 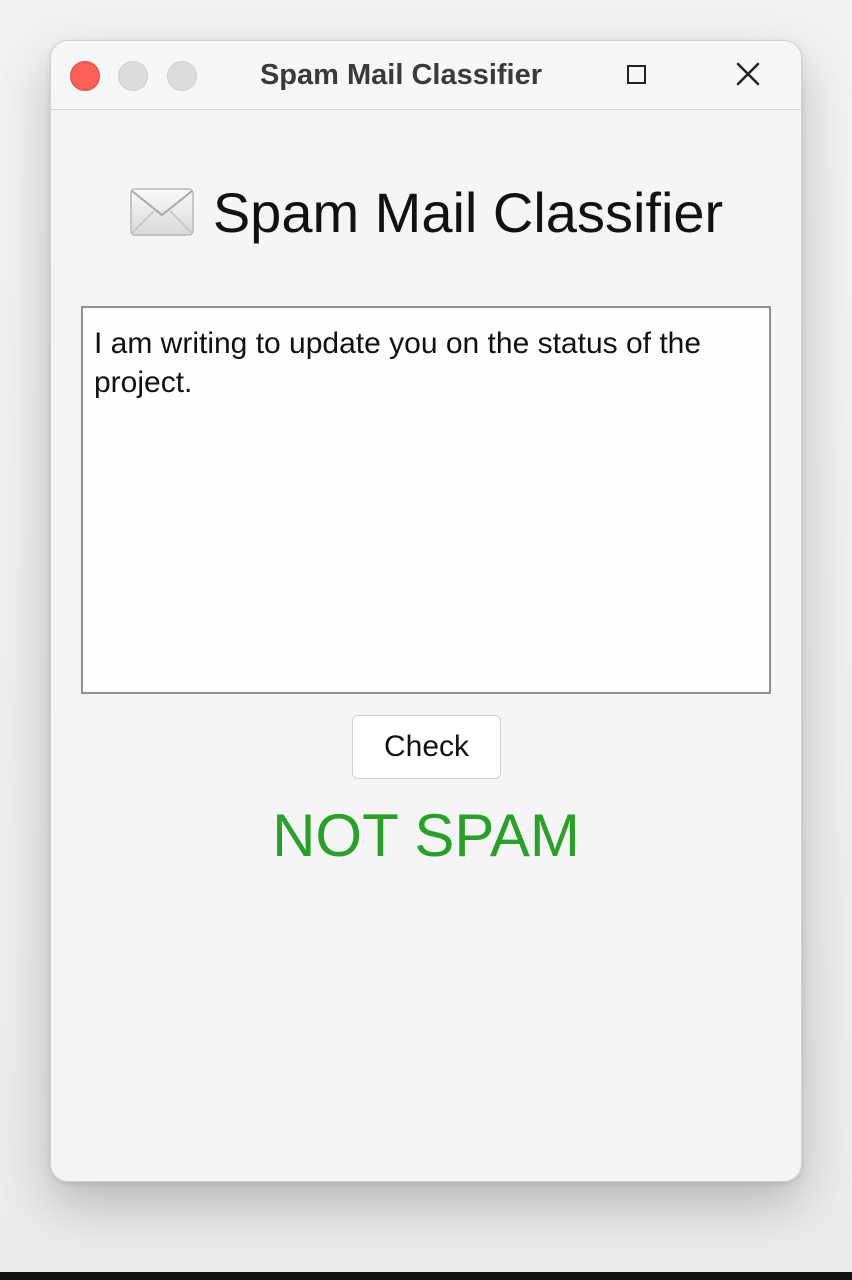 I want to click on heading-title: Spam Mail Classifier, so click(x=468, y=212).